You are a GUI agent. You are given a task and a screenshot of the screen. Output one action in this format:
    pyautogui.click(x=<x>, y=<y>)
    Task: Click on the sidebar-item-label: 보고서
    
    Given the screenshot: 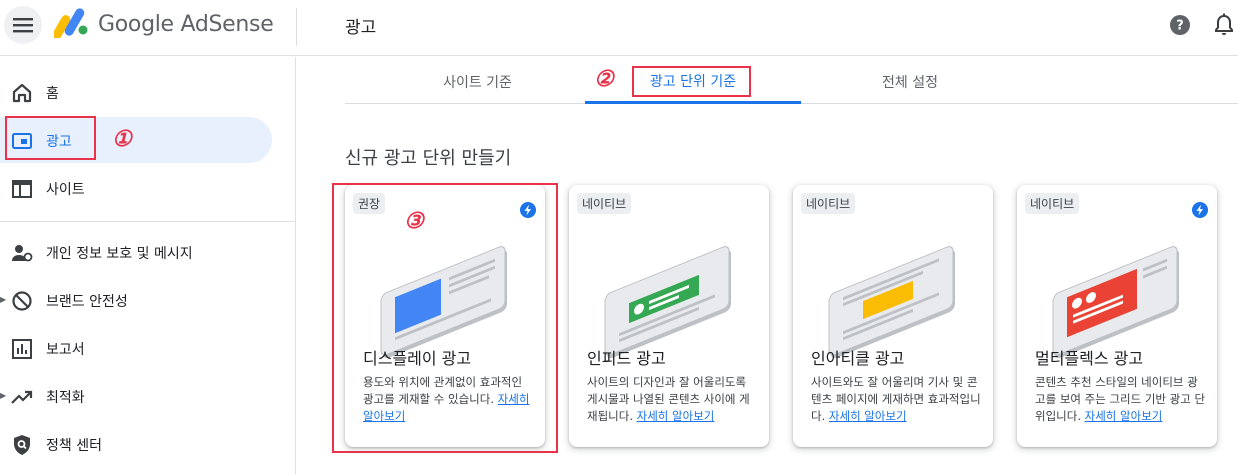 What is the action you would take?
    pyautogui.click(x=65, y=350)
    